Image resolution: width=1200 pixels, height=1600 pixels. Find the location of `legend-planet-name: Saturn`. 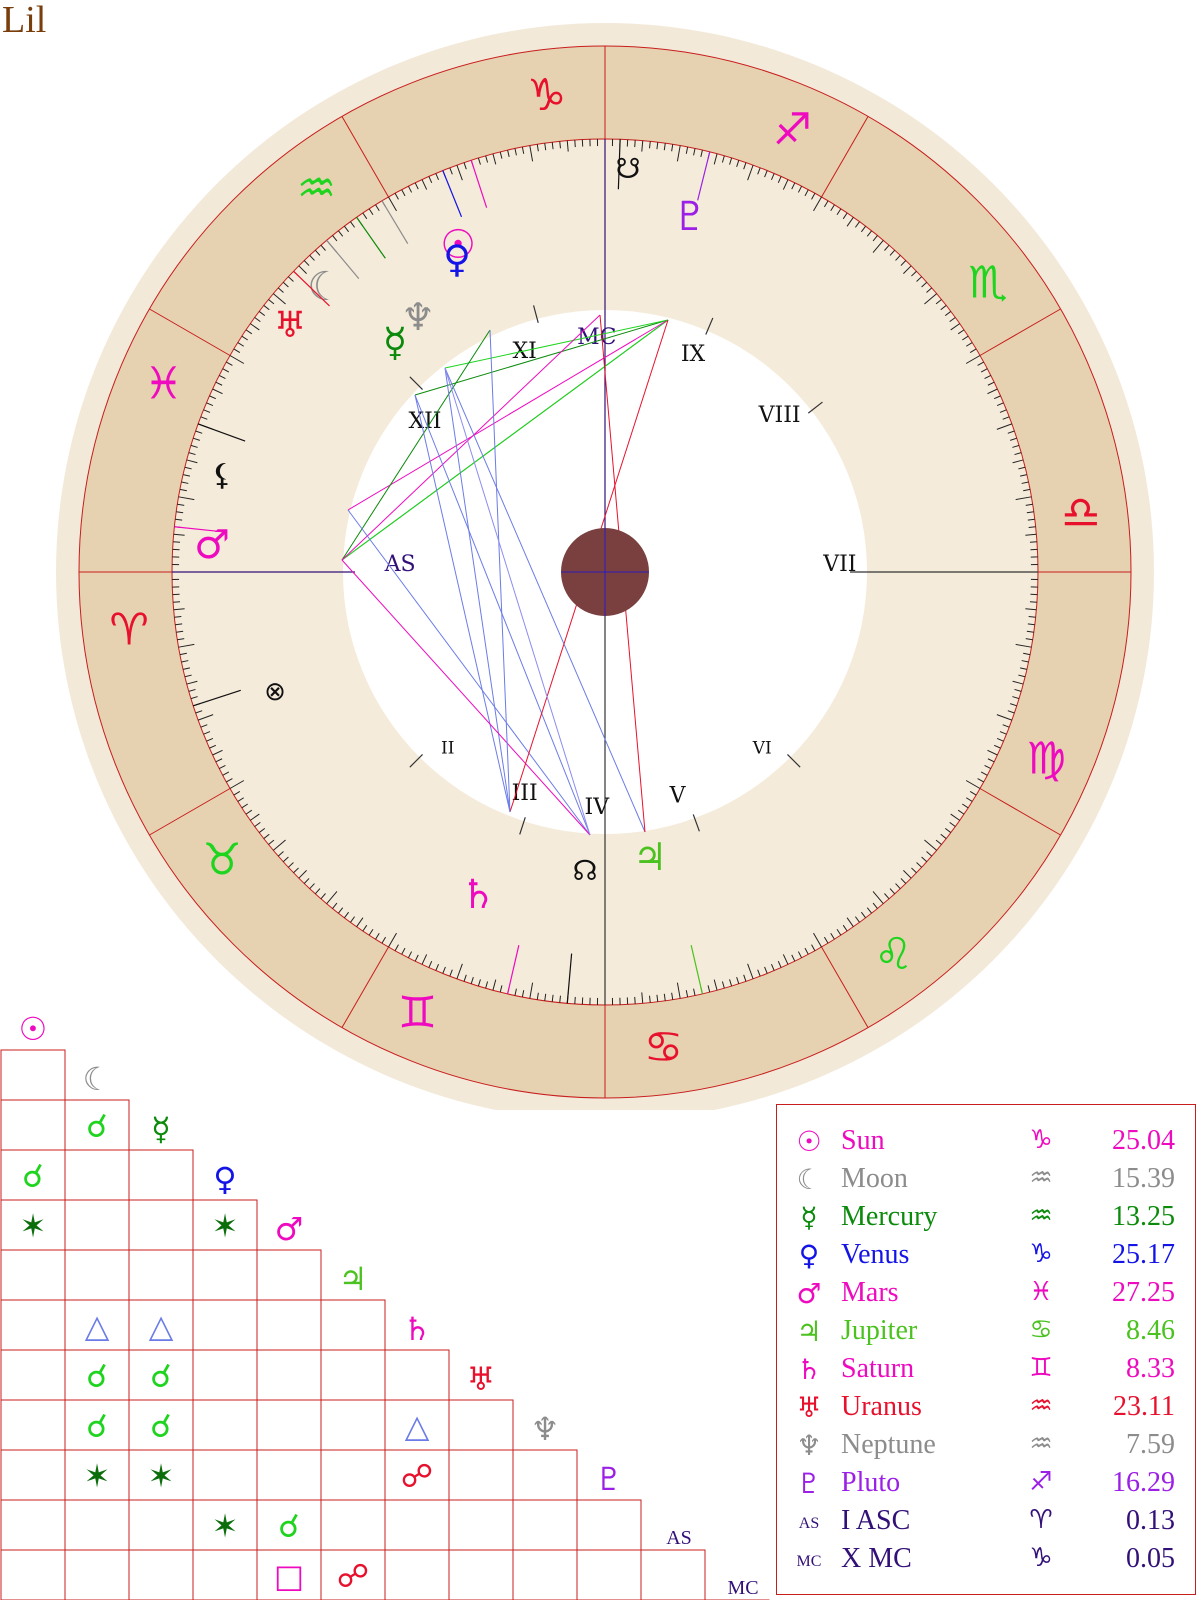

legend-planet-name: Saturn is located at coordinates (878, 1368).